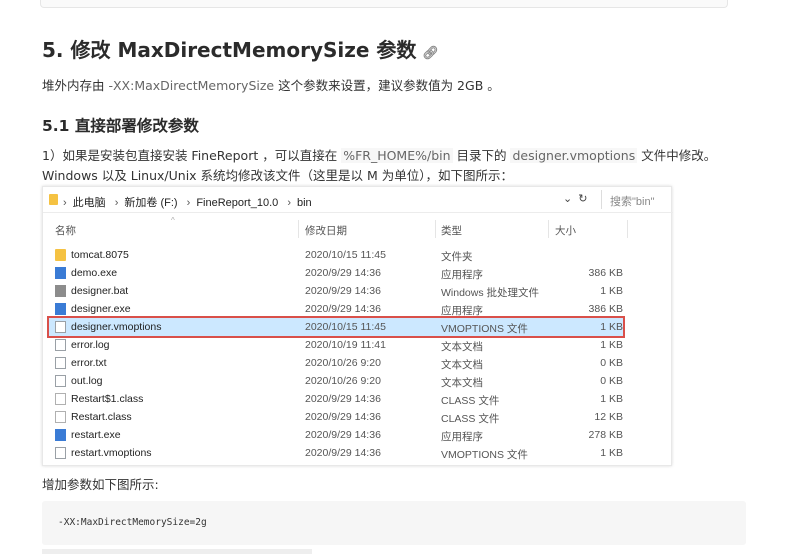  What do you see at coordinates (87, 381) in the screenshot?
I see `file-name: out.log` at bounding box center [87, 381].